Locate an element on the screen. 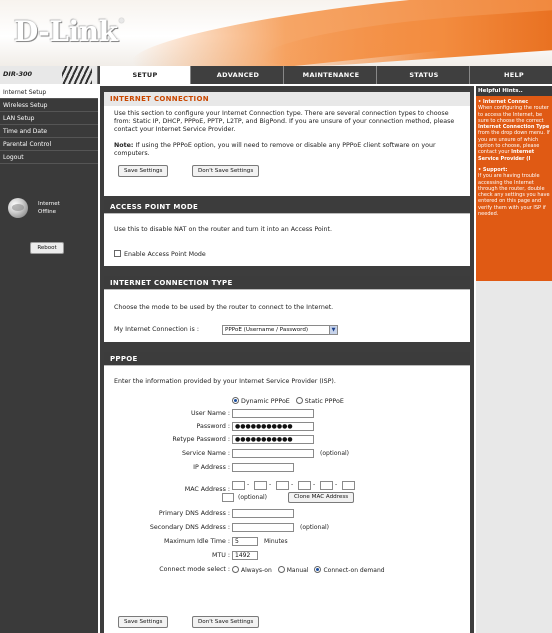  reboot-button: Reboot is located at coordinates (47, 248).